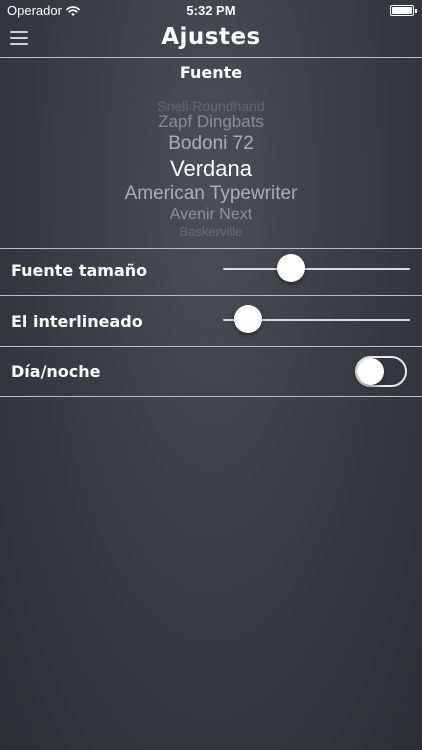  I want to click on battery-icon, so click(403, 10).